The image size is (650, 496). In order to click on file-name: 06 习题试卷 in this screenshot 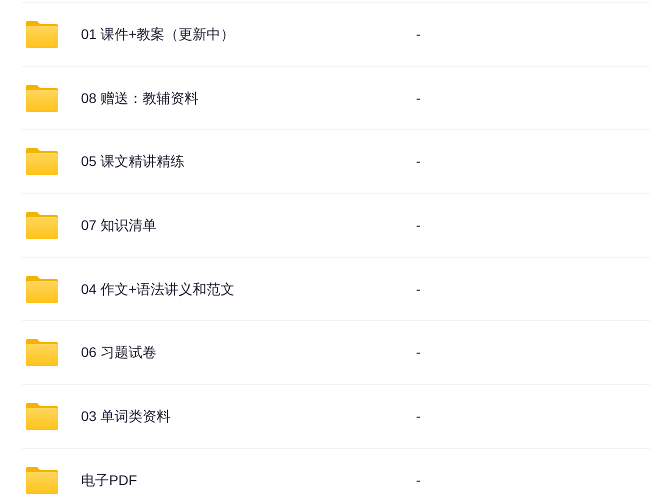, I will do `click(246, 353)`.